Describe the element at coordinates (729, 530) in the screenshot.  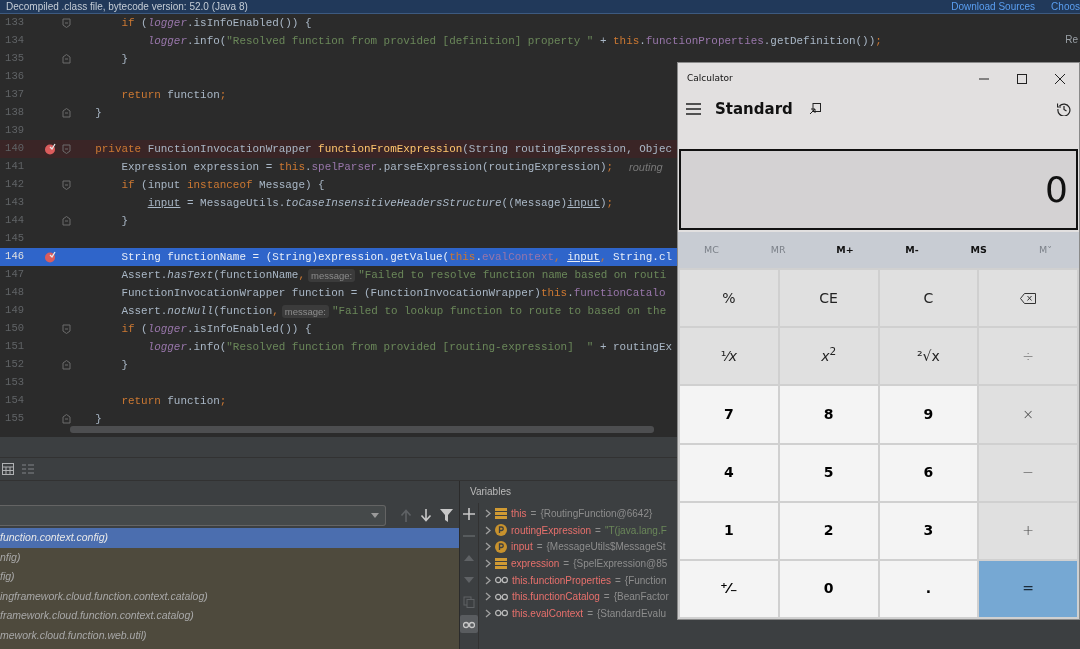
I see `digit-key: 1` at that location.